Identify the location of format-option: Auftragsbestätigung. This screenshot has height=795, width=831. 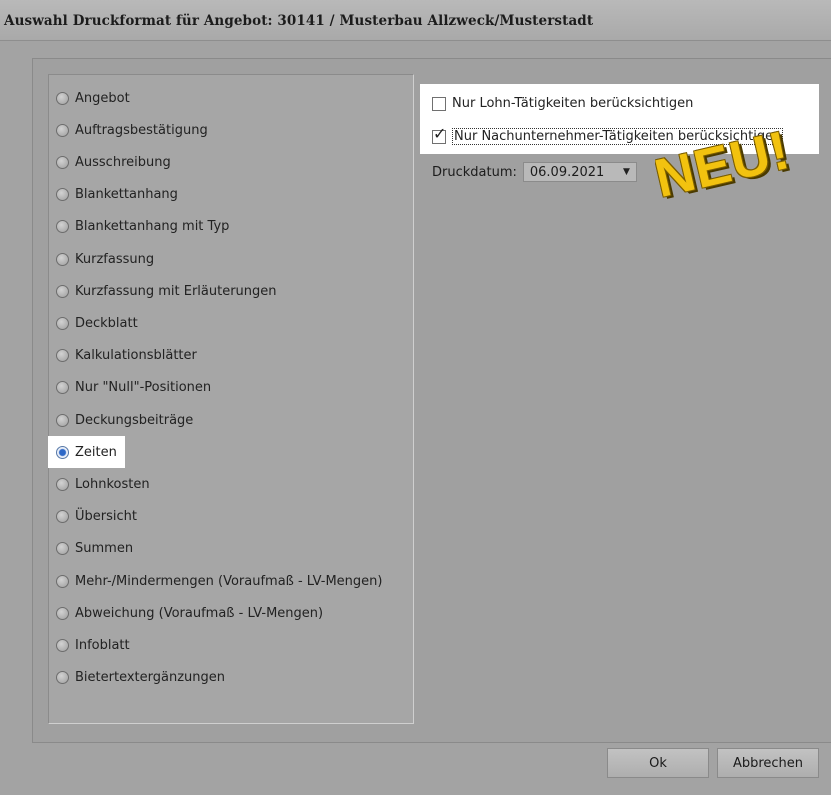
(132, 130).